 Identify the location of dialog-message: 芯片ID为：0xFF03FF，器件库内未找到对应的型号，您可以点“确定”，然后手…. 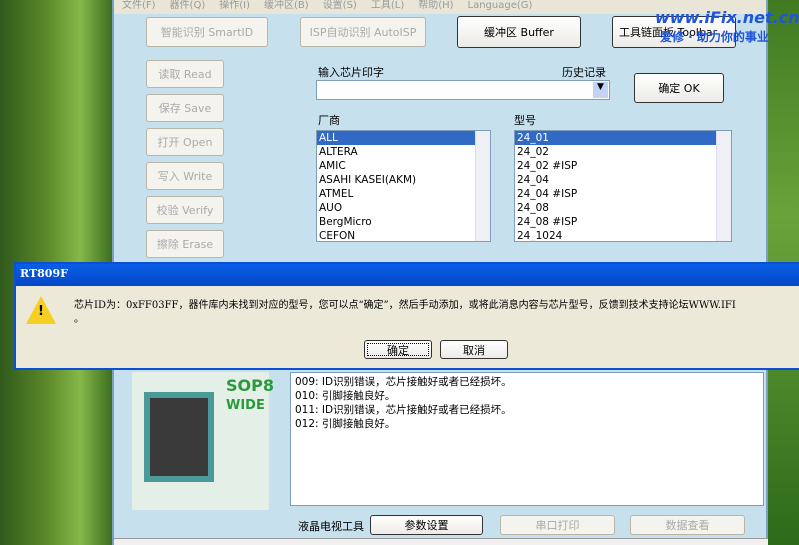
(405, 305).